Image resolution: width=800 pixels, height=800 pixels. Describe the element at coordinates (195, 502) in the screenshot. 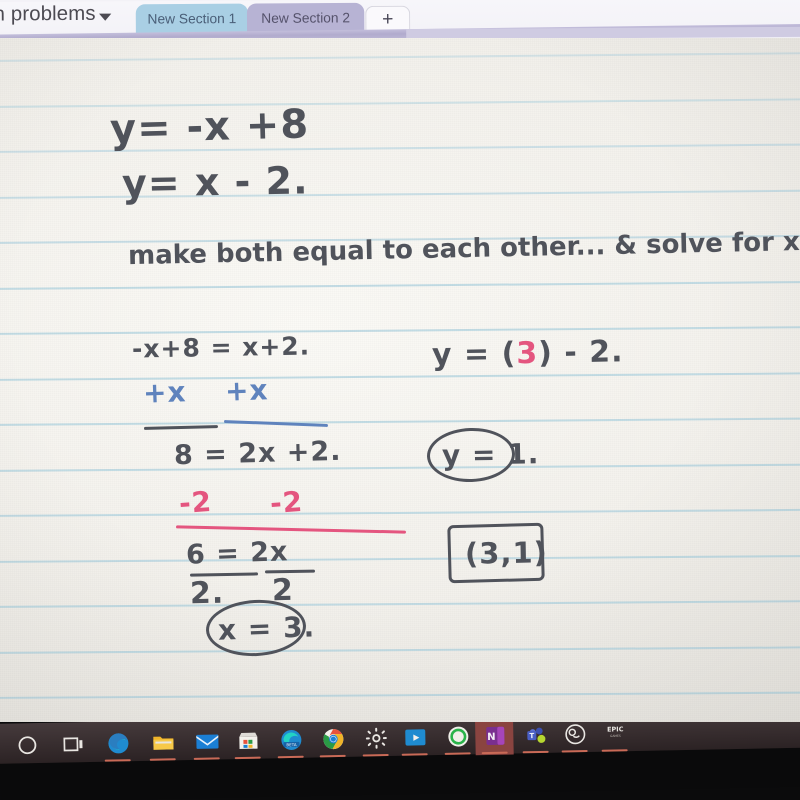

I see `handwriting-step-4-left: -2` at that location.